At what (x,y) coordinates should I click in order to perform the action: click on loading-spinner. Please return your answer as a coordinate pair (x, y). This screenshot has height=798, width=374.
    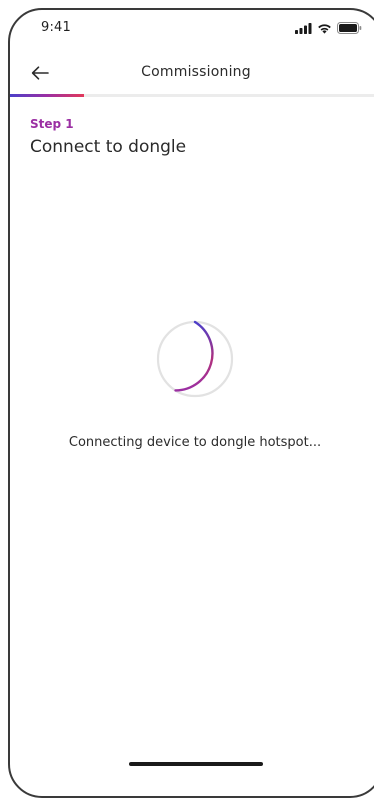
    Looking at the image, I should click on (195, 359).